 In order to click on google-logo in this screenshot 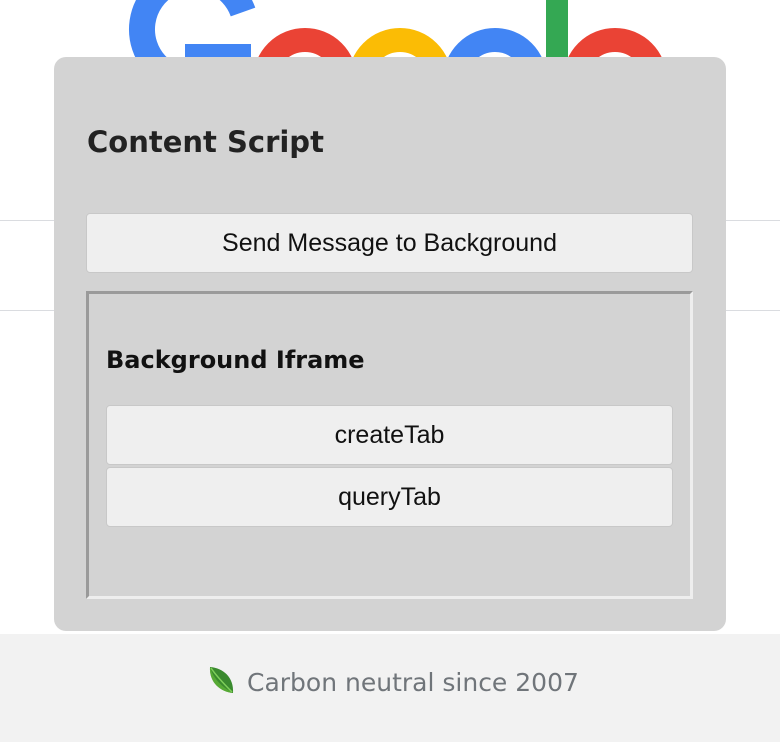, I will do `click(390, 30)`.